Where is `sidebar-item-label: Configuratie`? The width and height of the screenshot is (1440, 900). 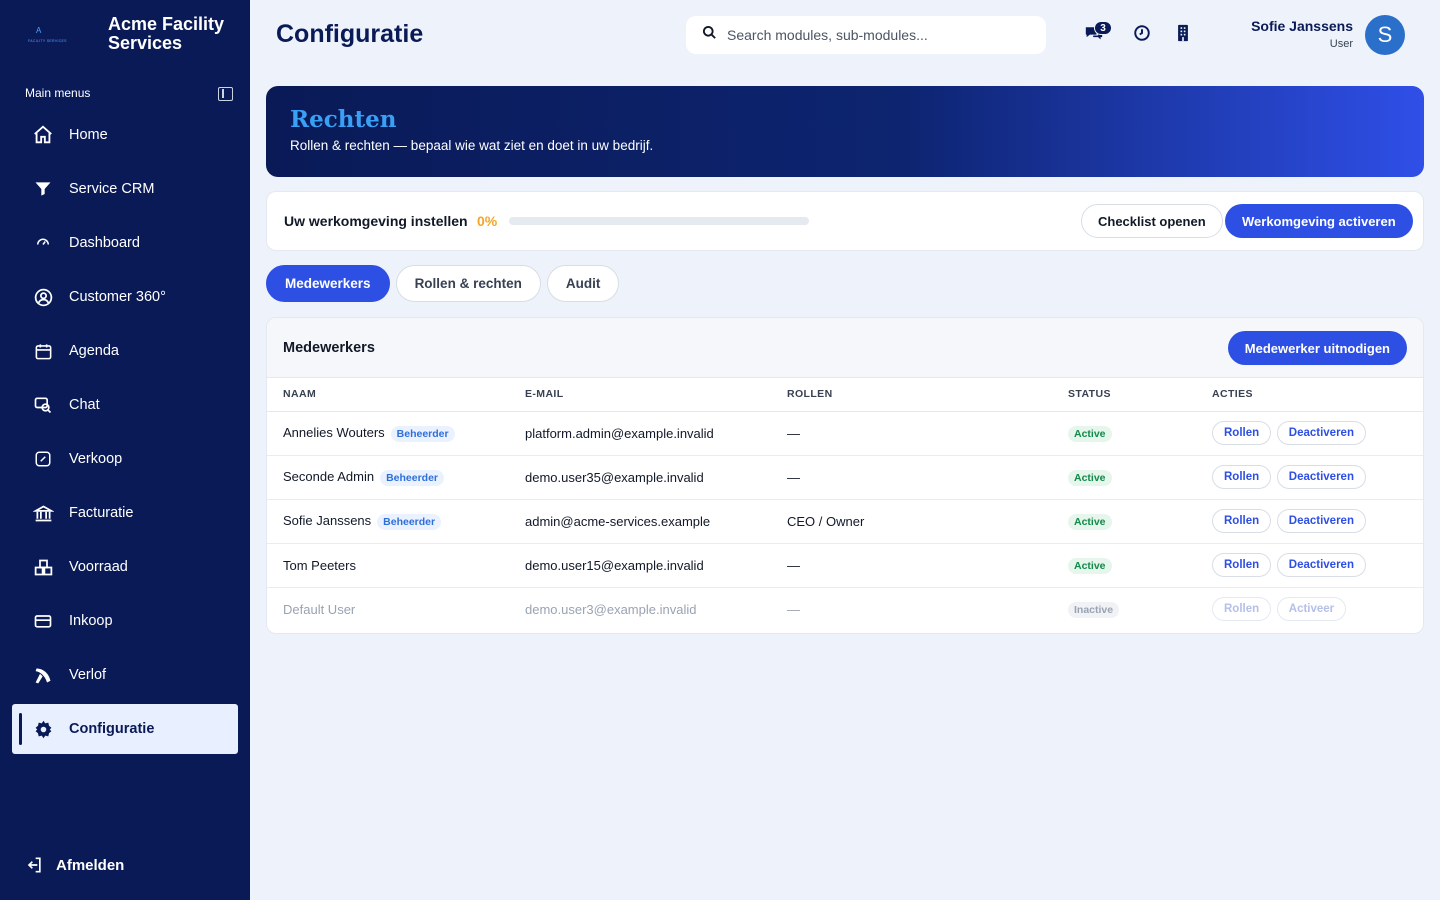
sidebar-item-label: Configuratie is located at coordinates (112, 729).